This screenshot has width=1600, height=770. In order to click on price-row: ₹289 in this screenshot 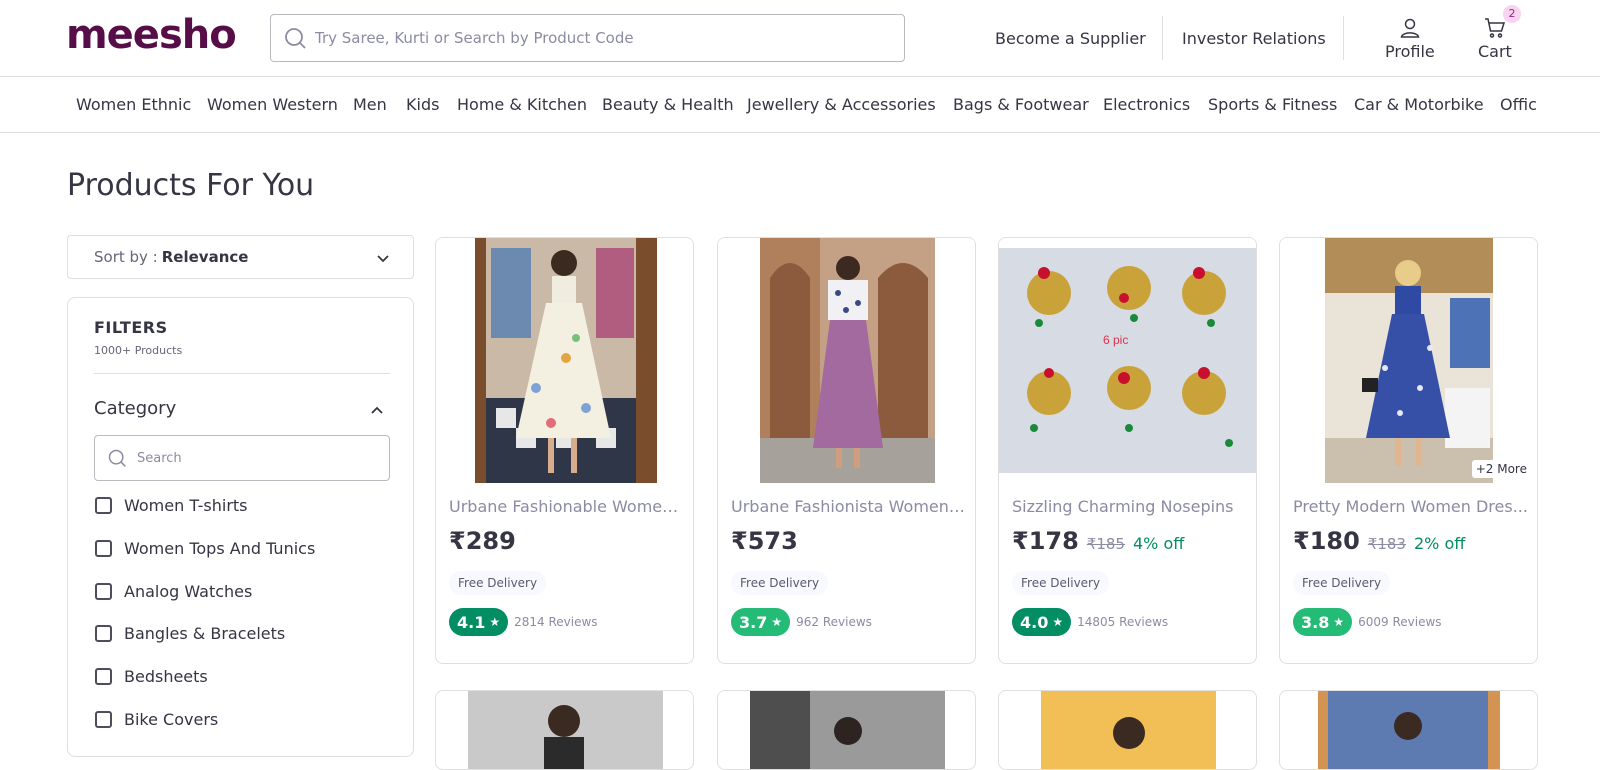, I will do `click(482, 541)`.